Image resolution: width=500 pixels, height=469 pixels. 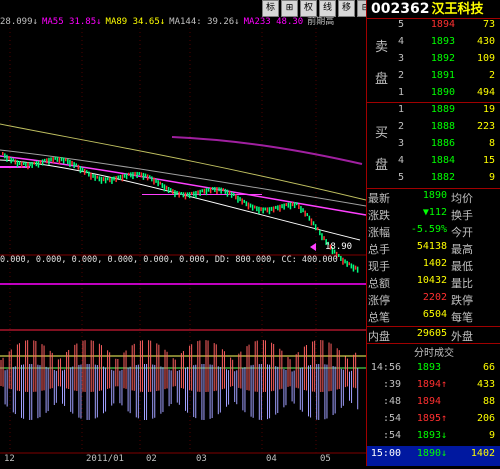 What do you see at coordinates (204, 21) in the screenshot?
I see `indicator-value: MA144: 39.26↓` at bounding box center [204, 21].